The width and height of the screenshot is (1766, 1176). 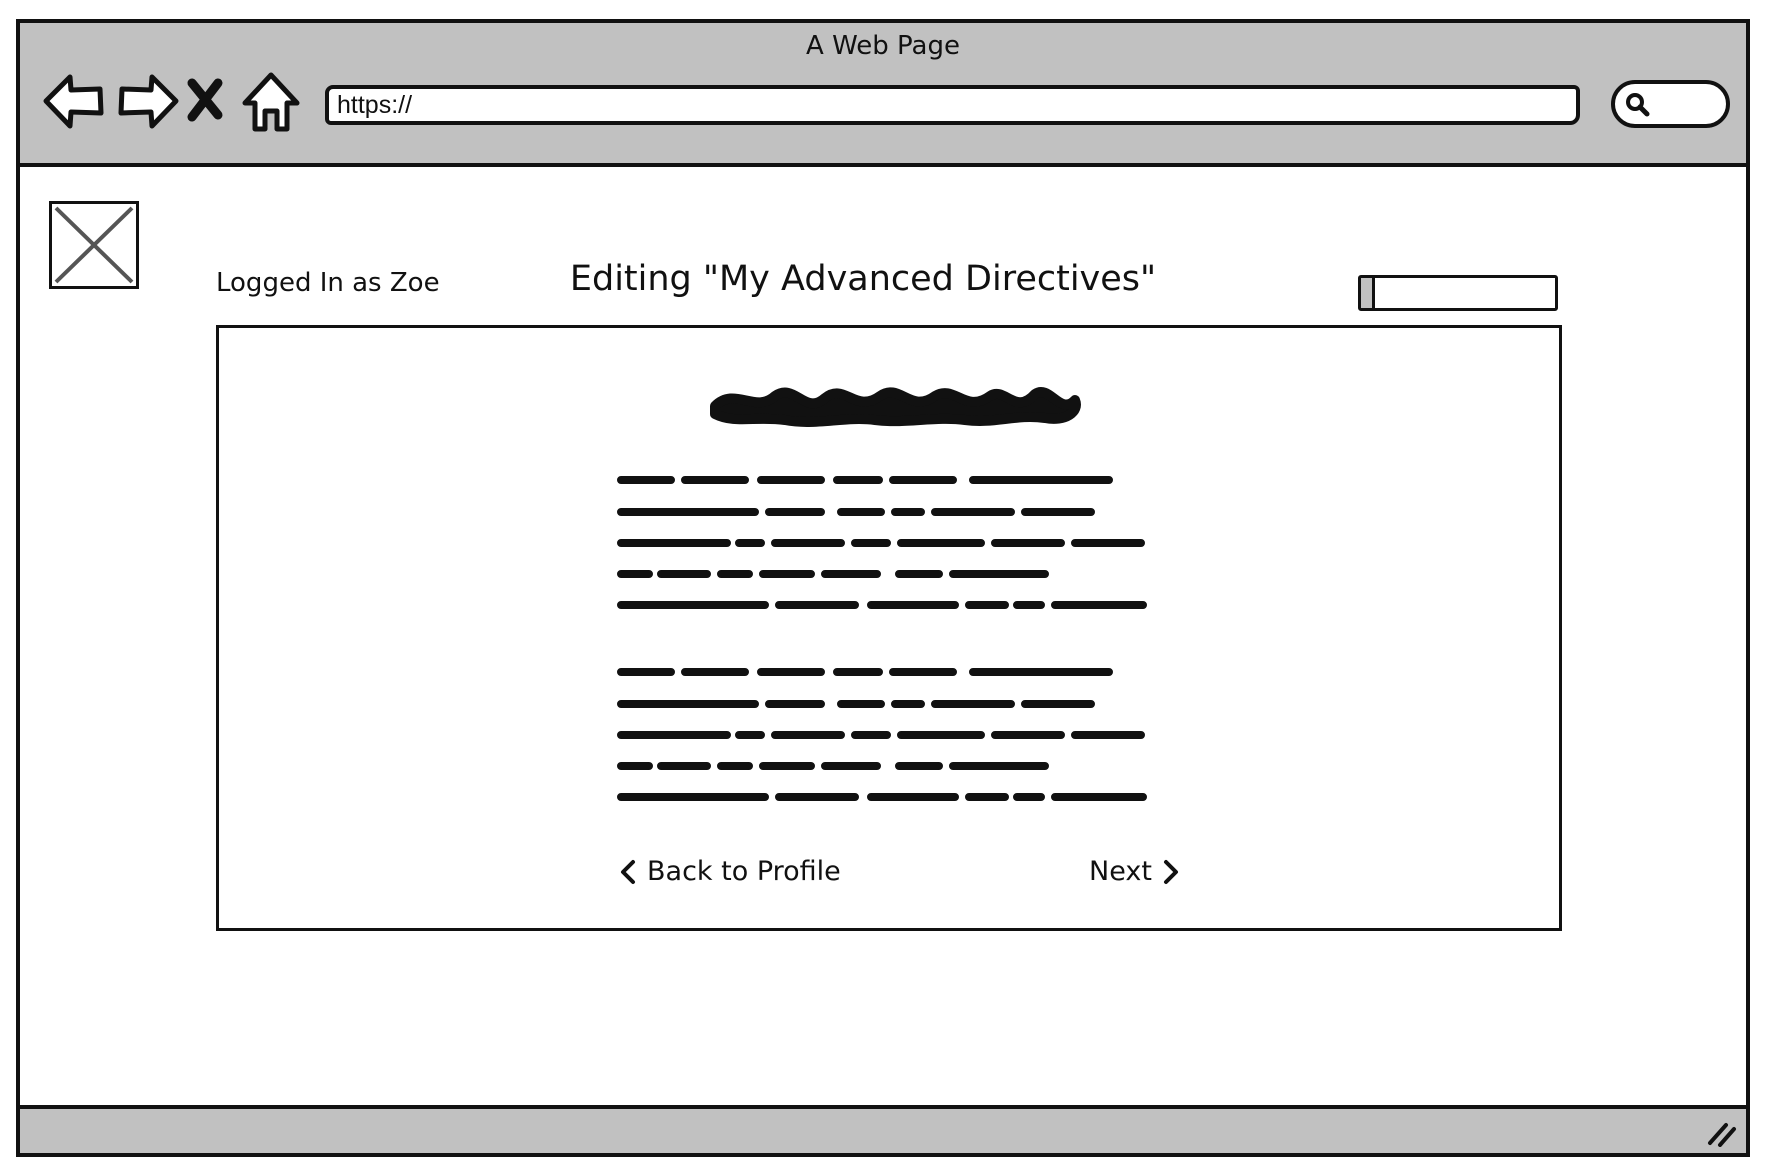 I want to click on close-x-icon, so click(x=205, y=100).